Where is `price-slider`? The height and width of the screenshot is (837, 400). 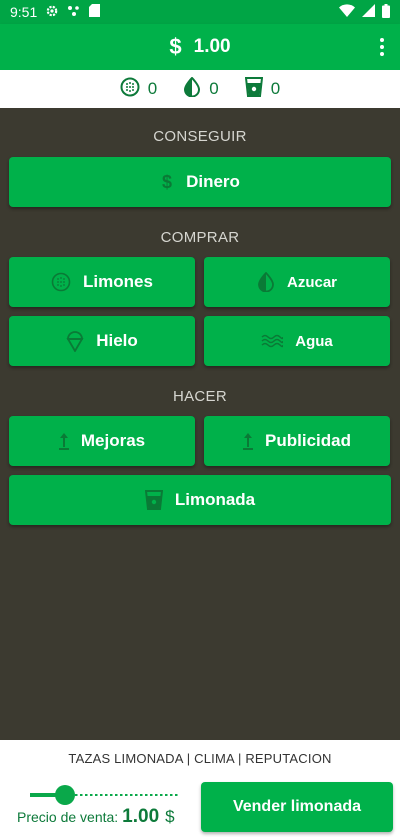
price-slider is located at coordinates (104, 795).